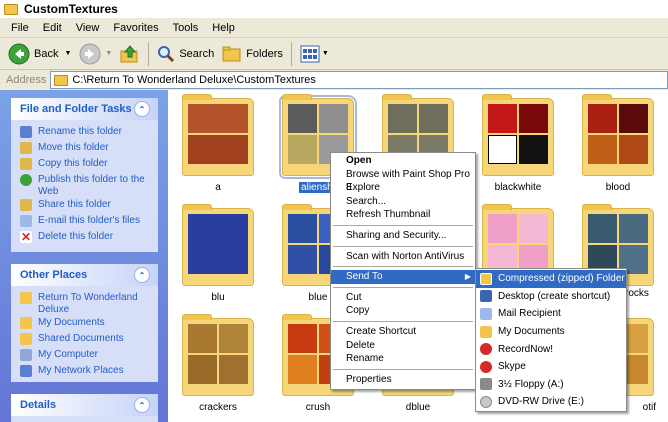 This screenshot has height=422, width=668. I want to click on menu-item-open: Open, so click(403, 161).